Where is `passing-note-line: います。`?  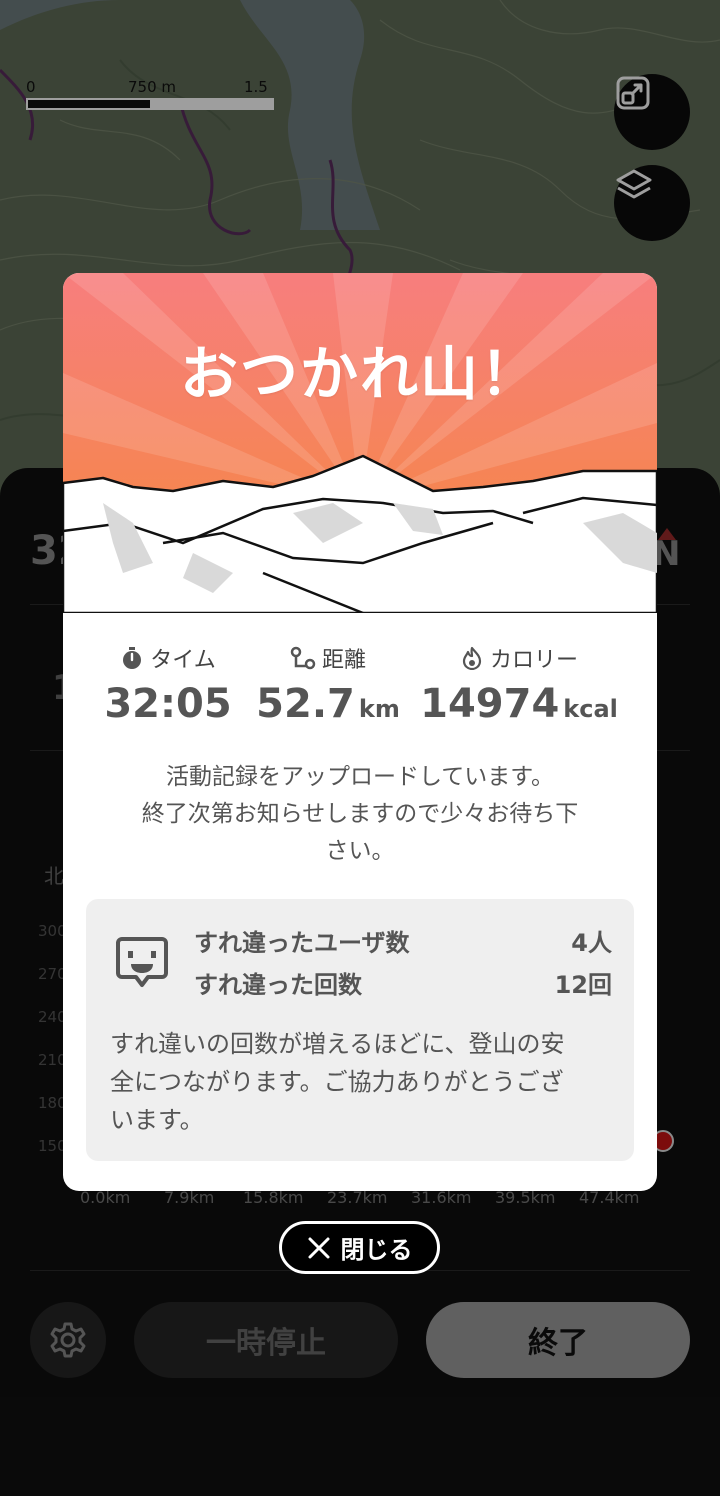 passing-note-line: います。 is located at coordinates (157, 1120).